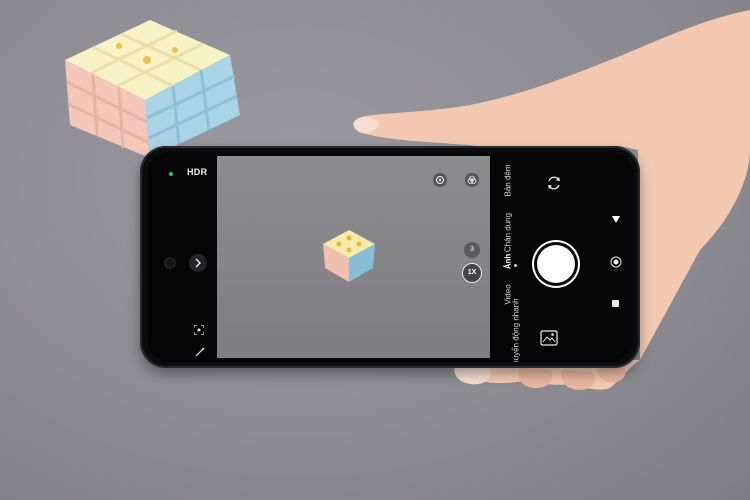 Image resolution: width=750 pixels, height=500 pixels. Describe the element at coordinates (616, 219) in the screenshot. I see `triangle-menu-icon` at that location.